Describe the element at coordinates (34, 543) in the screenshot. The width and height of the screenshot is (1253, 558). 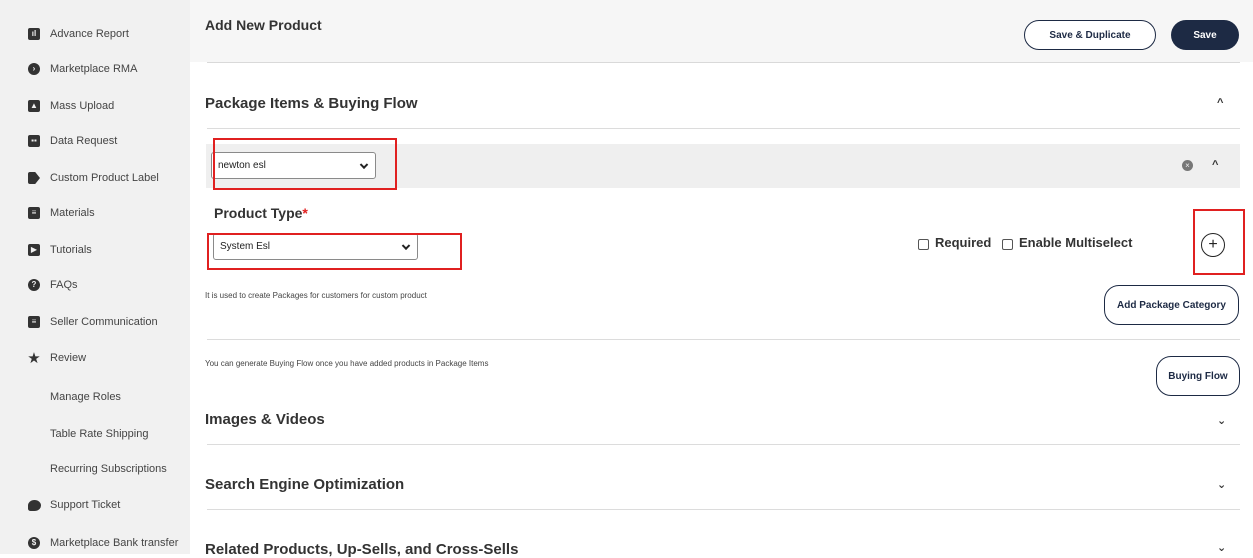
I see `bank-icon: $` at that location.